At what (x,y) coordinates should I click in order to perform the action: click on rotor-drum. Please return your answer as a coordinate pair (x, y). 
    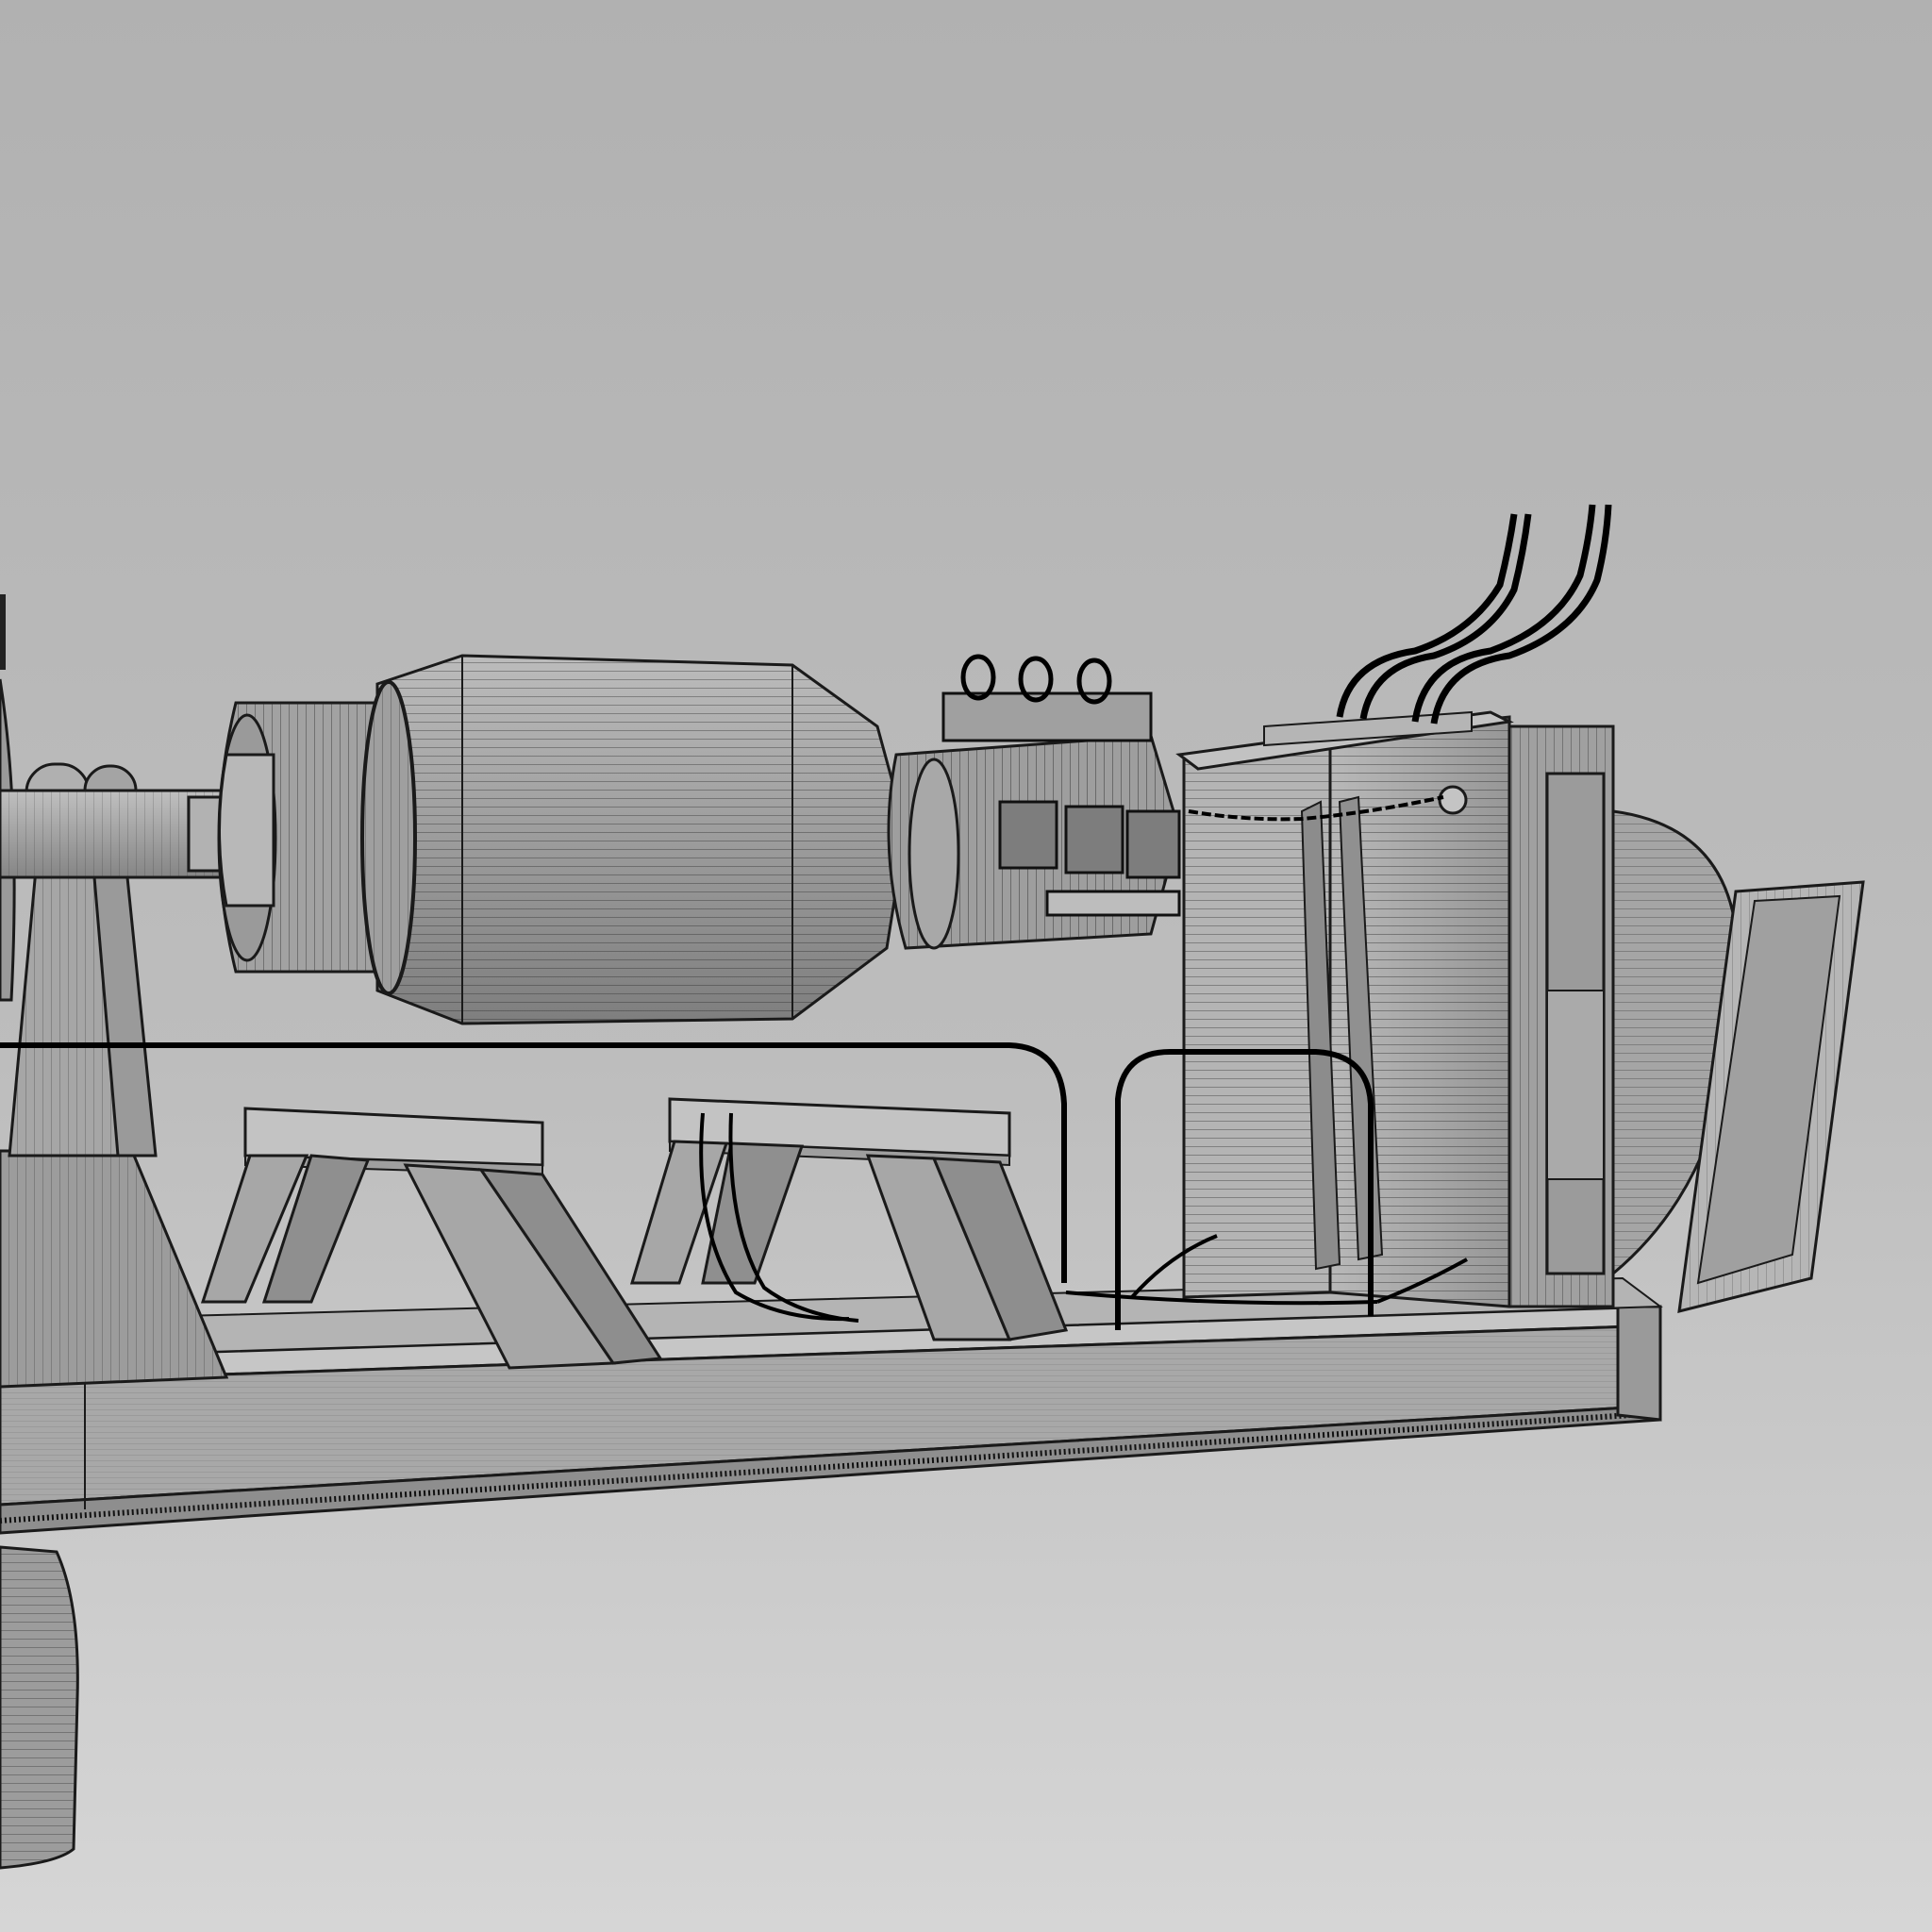
    Looking at the image, I should click on (634, 839).